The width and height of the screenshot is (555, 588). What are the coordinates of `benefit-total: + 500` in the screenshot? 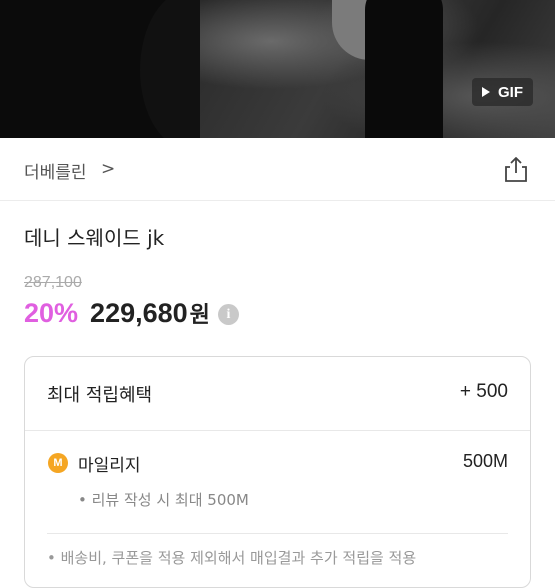 It's located at (483, 391).